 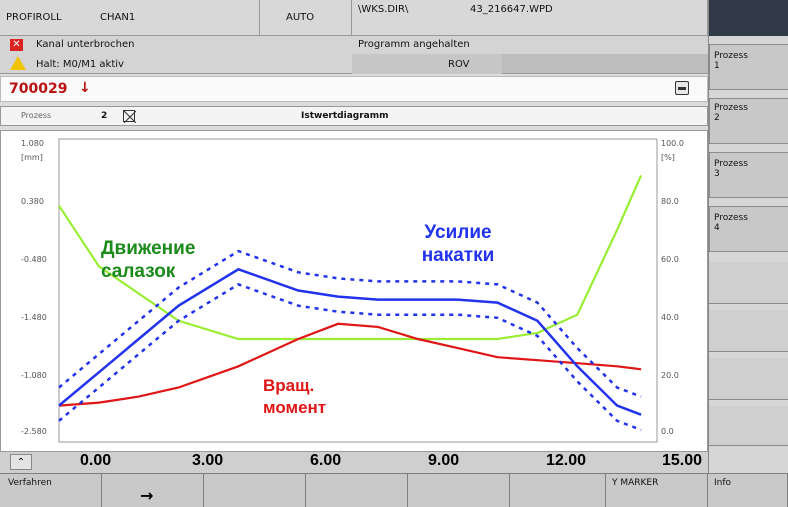 I want to click on softkey-blank-b6, so click(x=558, y=490).